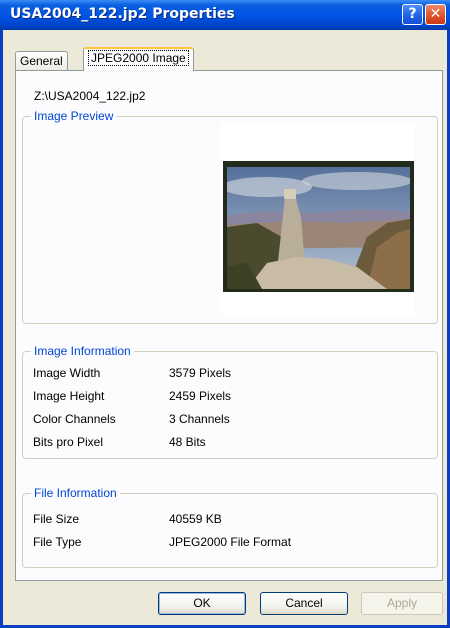 This screenshot has width=450, height=628. I want to click on image-width-label: Image Width, so click(67, 373).